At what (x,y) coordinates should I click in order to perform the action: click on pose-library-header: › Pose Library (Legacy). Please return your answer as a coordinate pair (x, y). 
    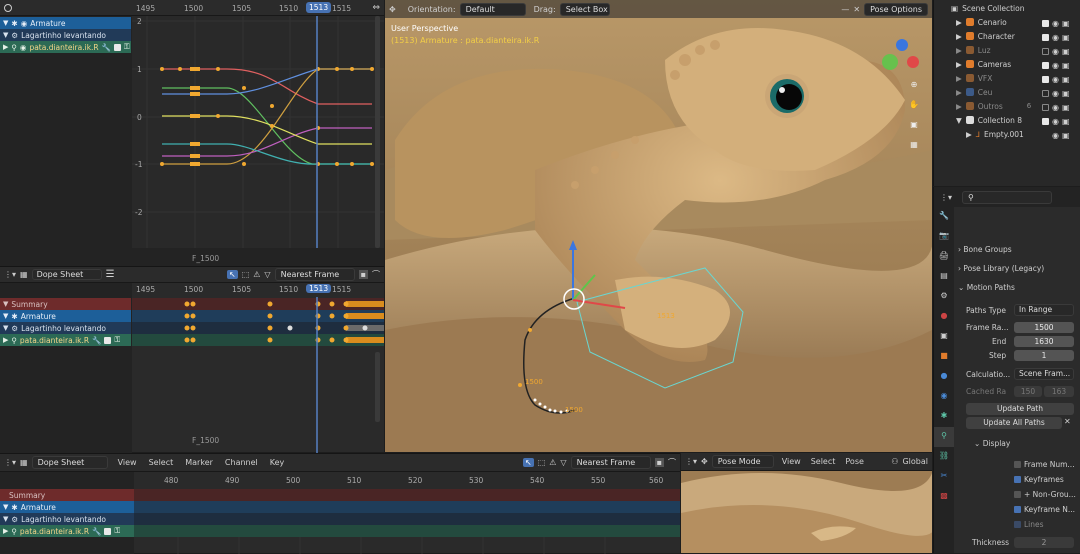
    Looking at the image, I should click on (1018, 271).